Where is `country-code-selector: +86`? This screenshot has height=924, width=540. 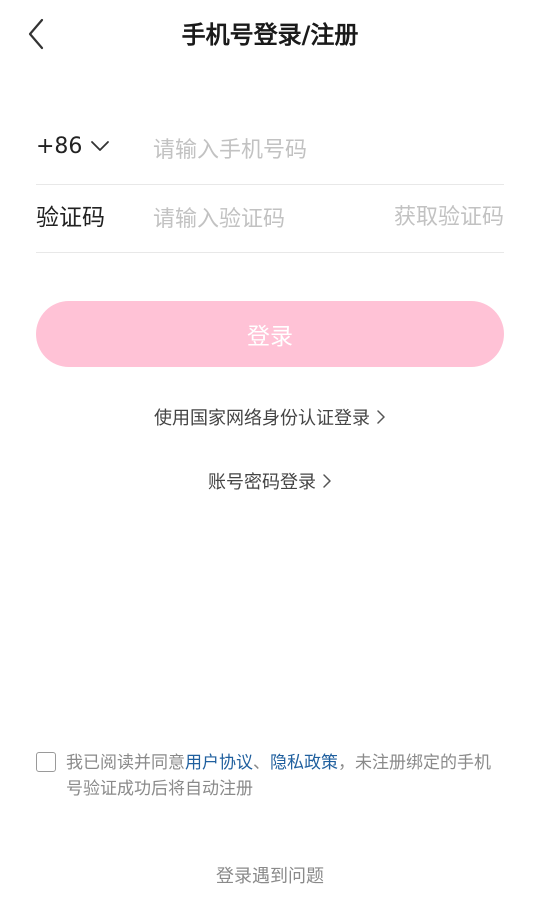
country-code-selector: +86 is located at coordinates (73, 146).